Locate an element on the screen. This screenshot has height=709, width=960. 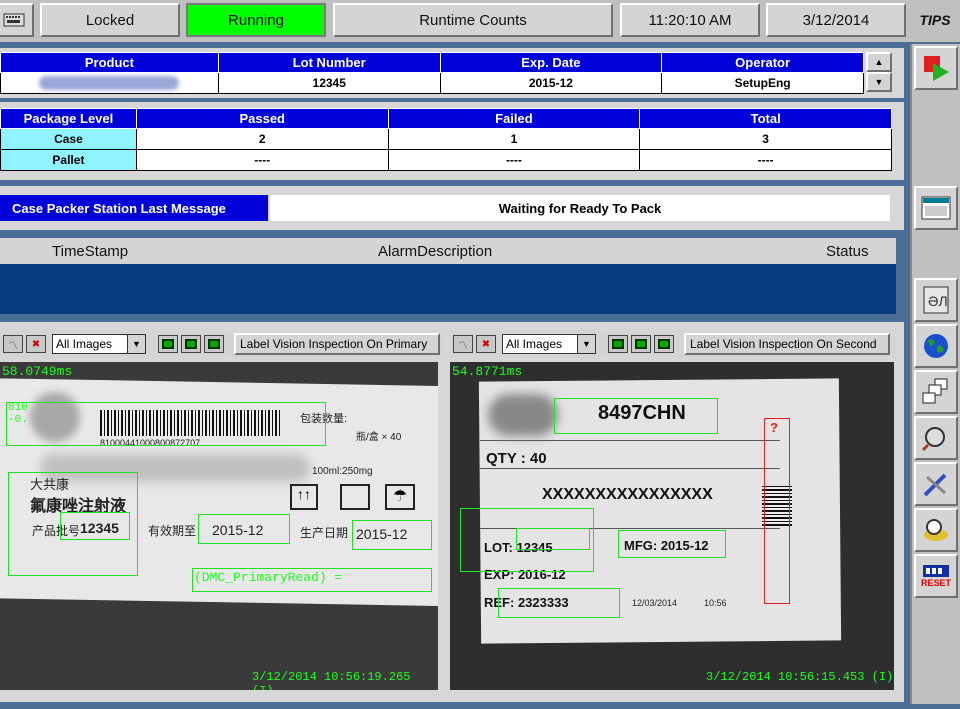
small-date: 12/03/2014 is located at coordinates (655, 603).